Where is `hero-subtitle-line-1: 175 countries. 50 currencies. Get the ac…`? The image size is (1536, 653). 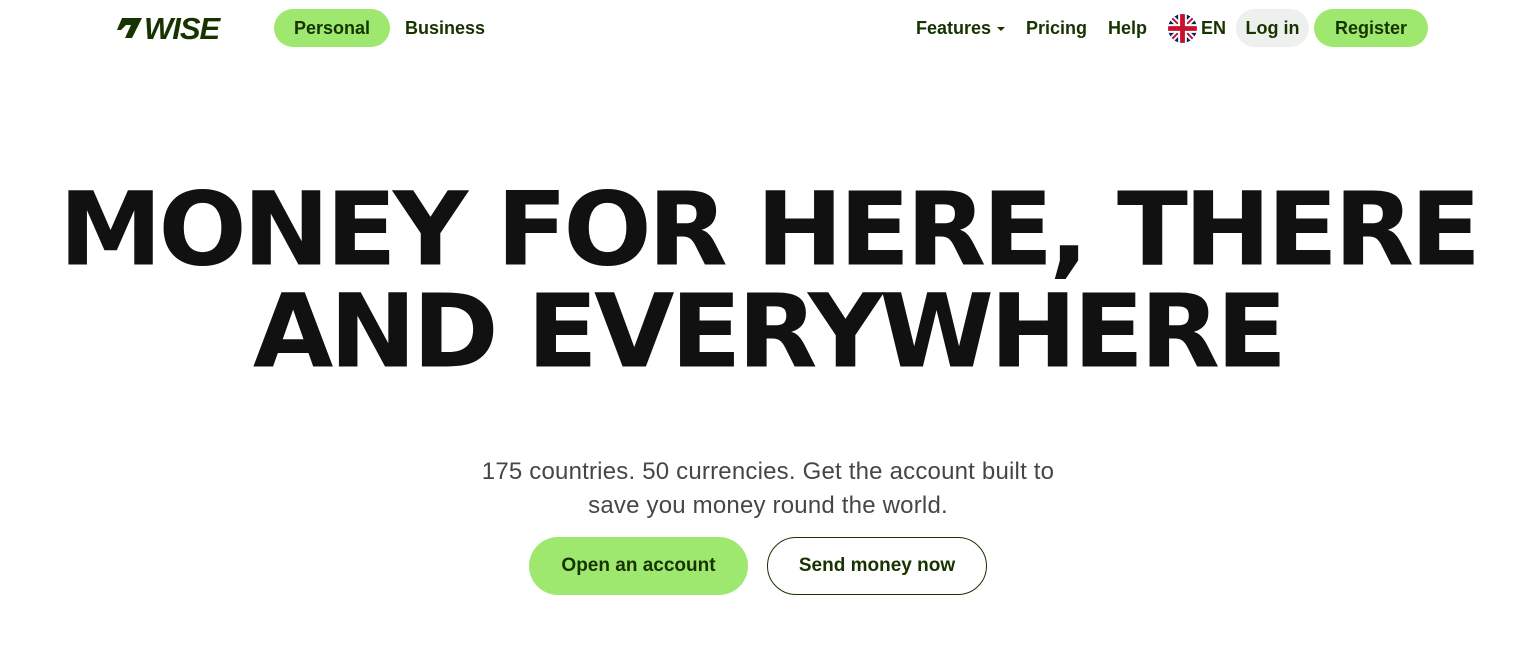
hero-subtitle-line-1: 175 countries. 50 currencies. Get the ac… is located at coordinates (768, 471).